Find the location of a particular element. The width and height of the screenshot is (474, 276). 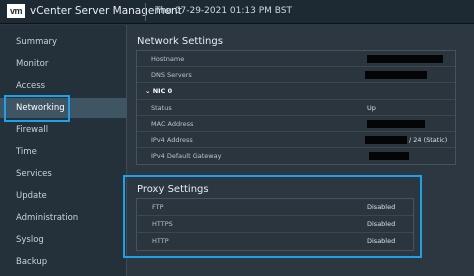

status-label: Status is located at coordinates (161, 108).